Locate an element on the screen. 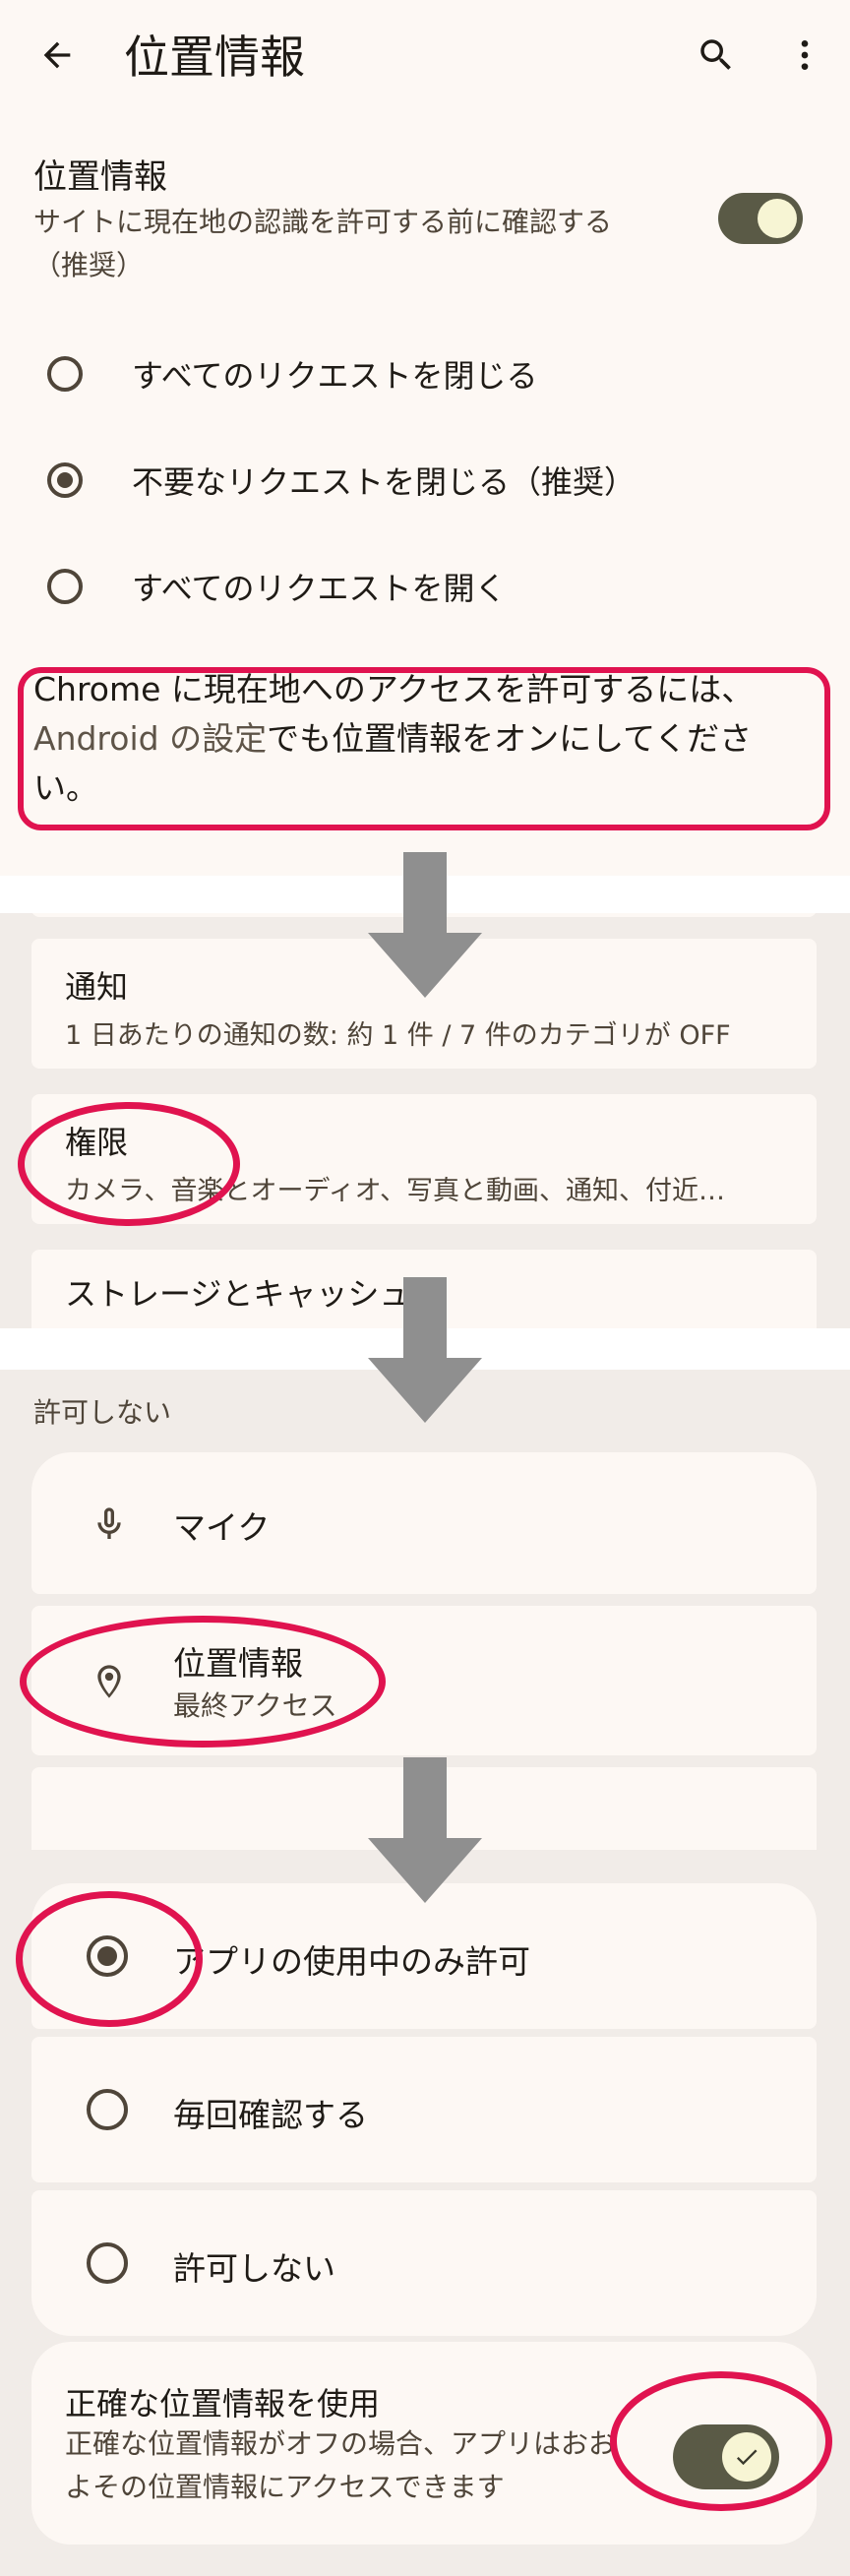 The image size is (850, 2576). search-icon is located at coordinates (716, 55).